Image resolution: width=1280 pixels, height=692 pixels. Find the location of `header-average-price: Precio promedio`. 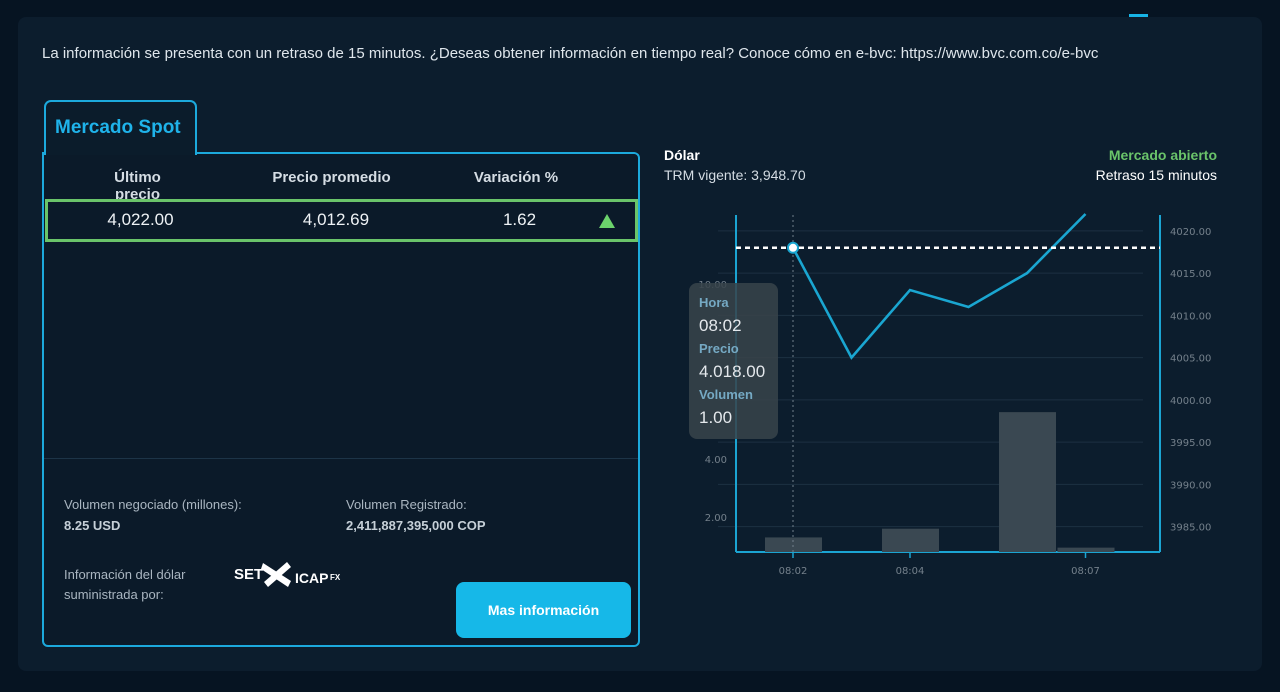

header-average-price: Precio promedio is located at coordinates (331, 177).